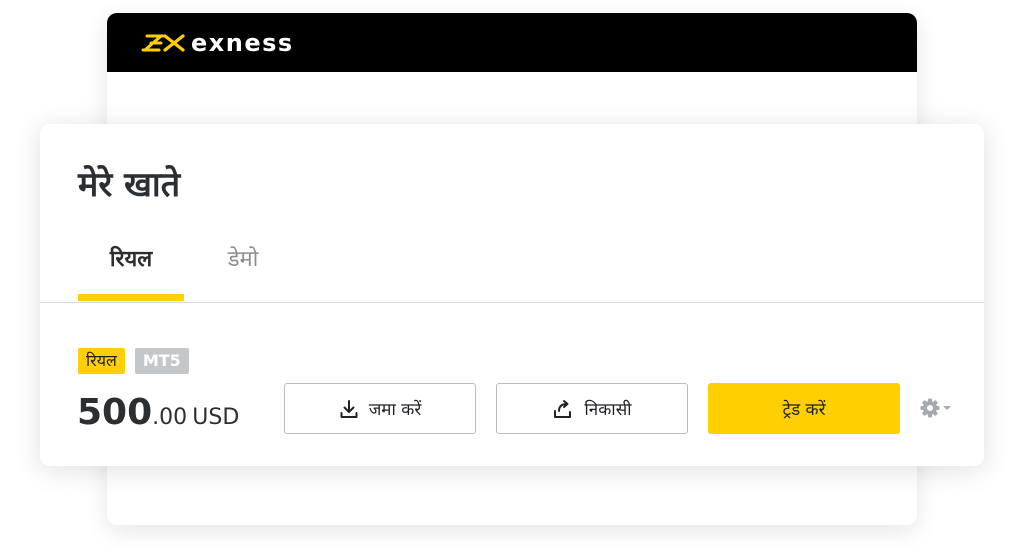  I want to click on top-bar: exness, so click(512, 42).